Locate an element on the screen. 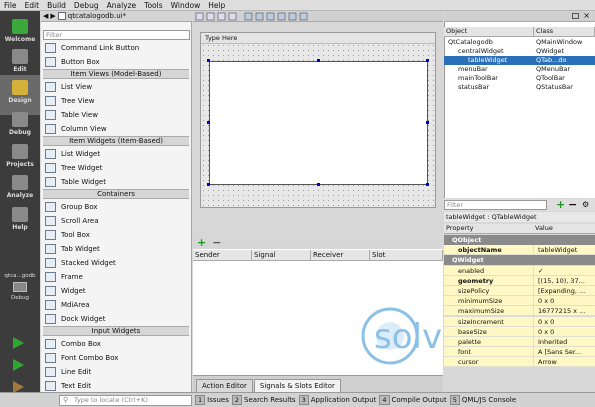  remove-property-icon: − is located at coordinates (572, 204).